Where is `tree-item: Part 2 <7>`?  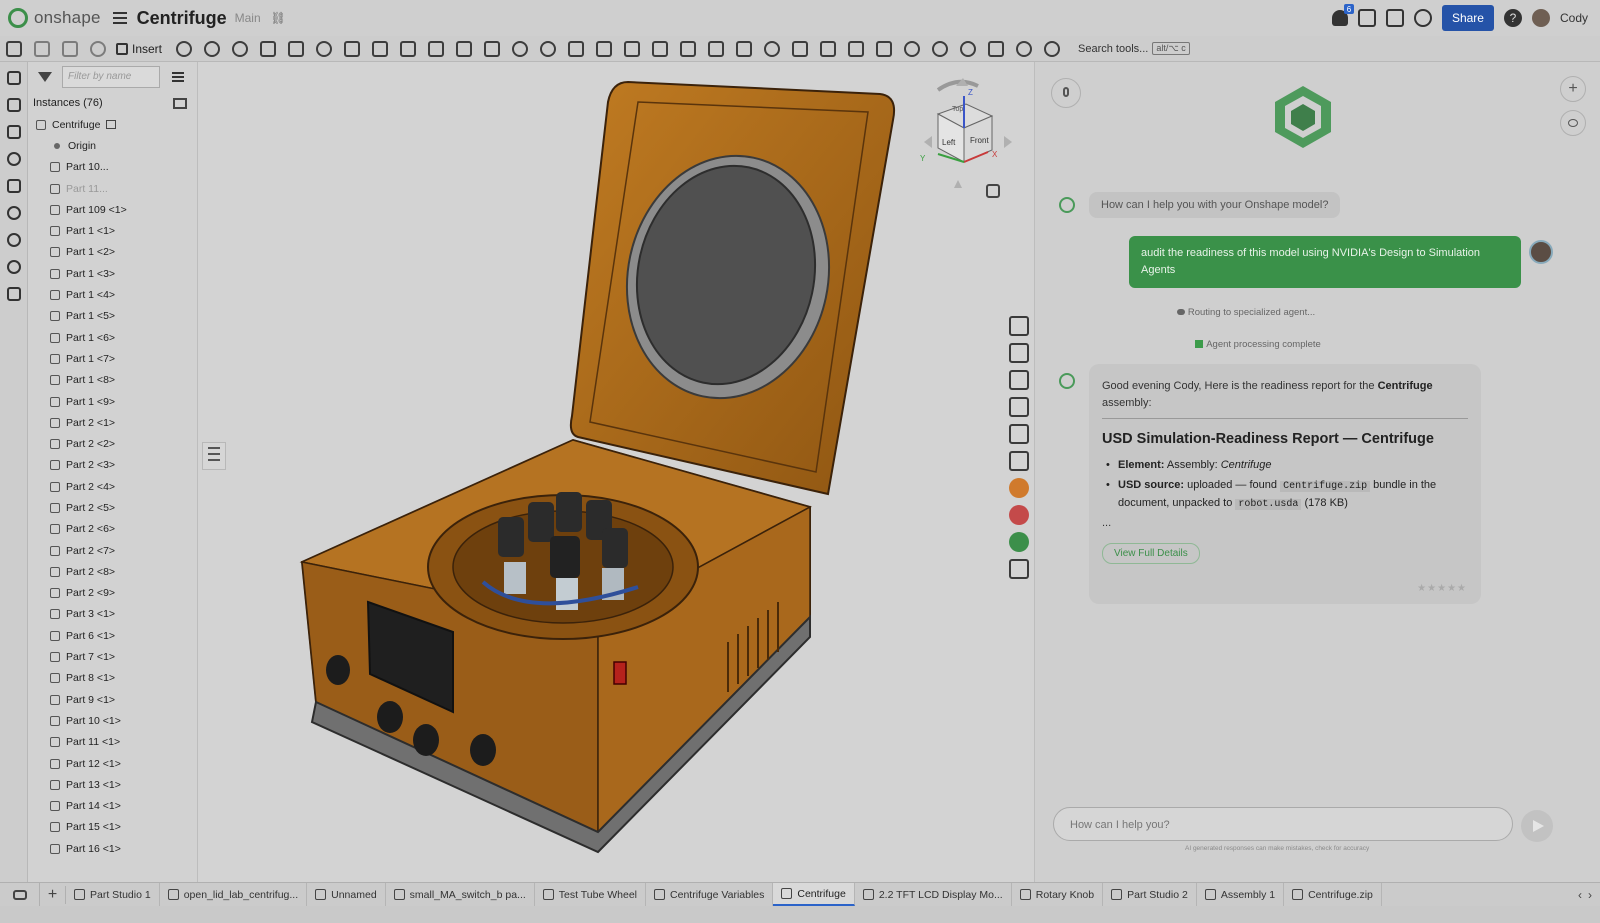
tree-item: Part 2 <7> is located at coordinates (112, 550).